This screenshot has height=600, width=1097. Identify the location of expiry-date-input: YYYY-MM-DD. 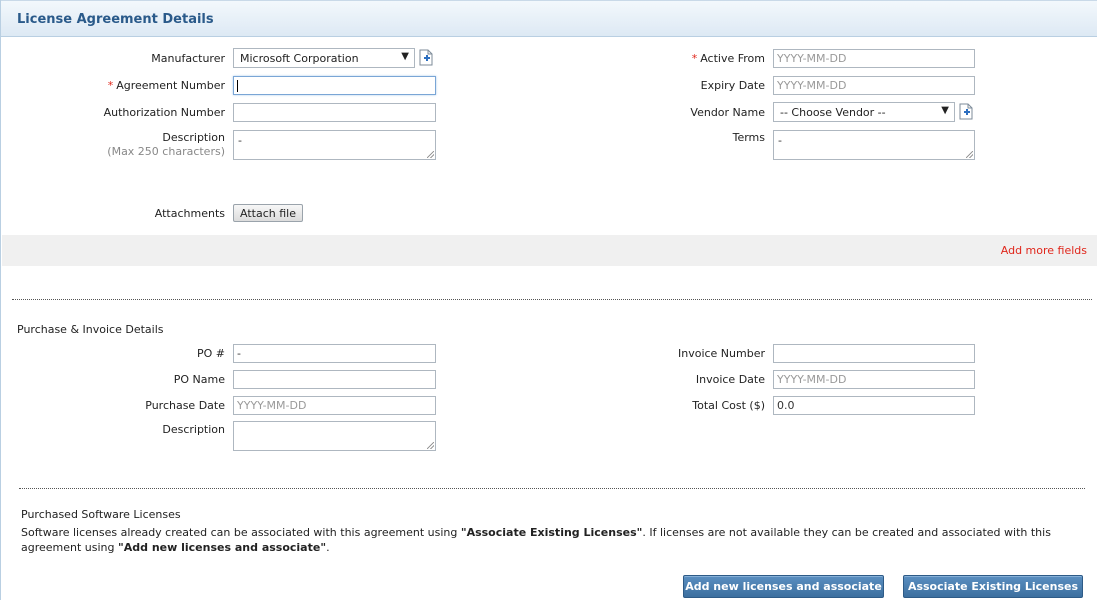
(874, 85).